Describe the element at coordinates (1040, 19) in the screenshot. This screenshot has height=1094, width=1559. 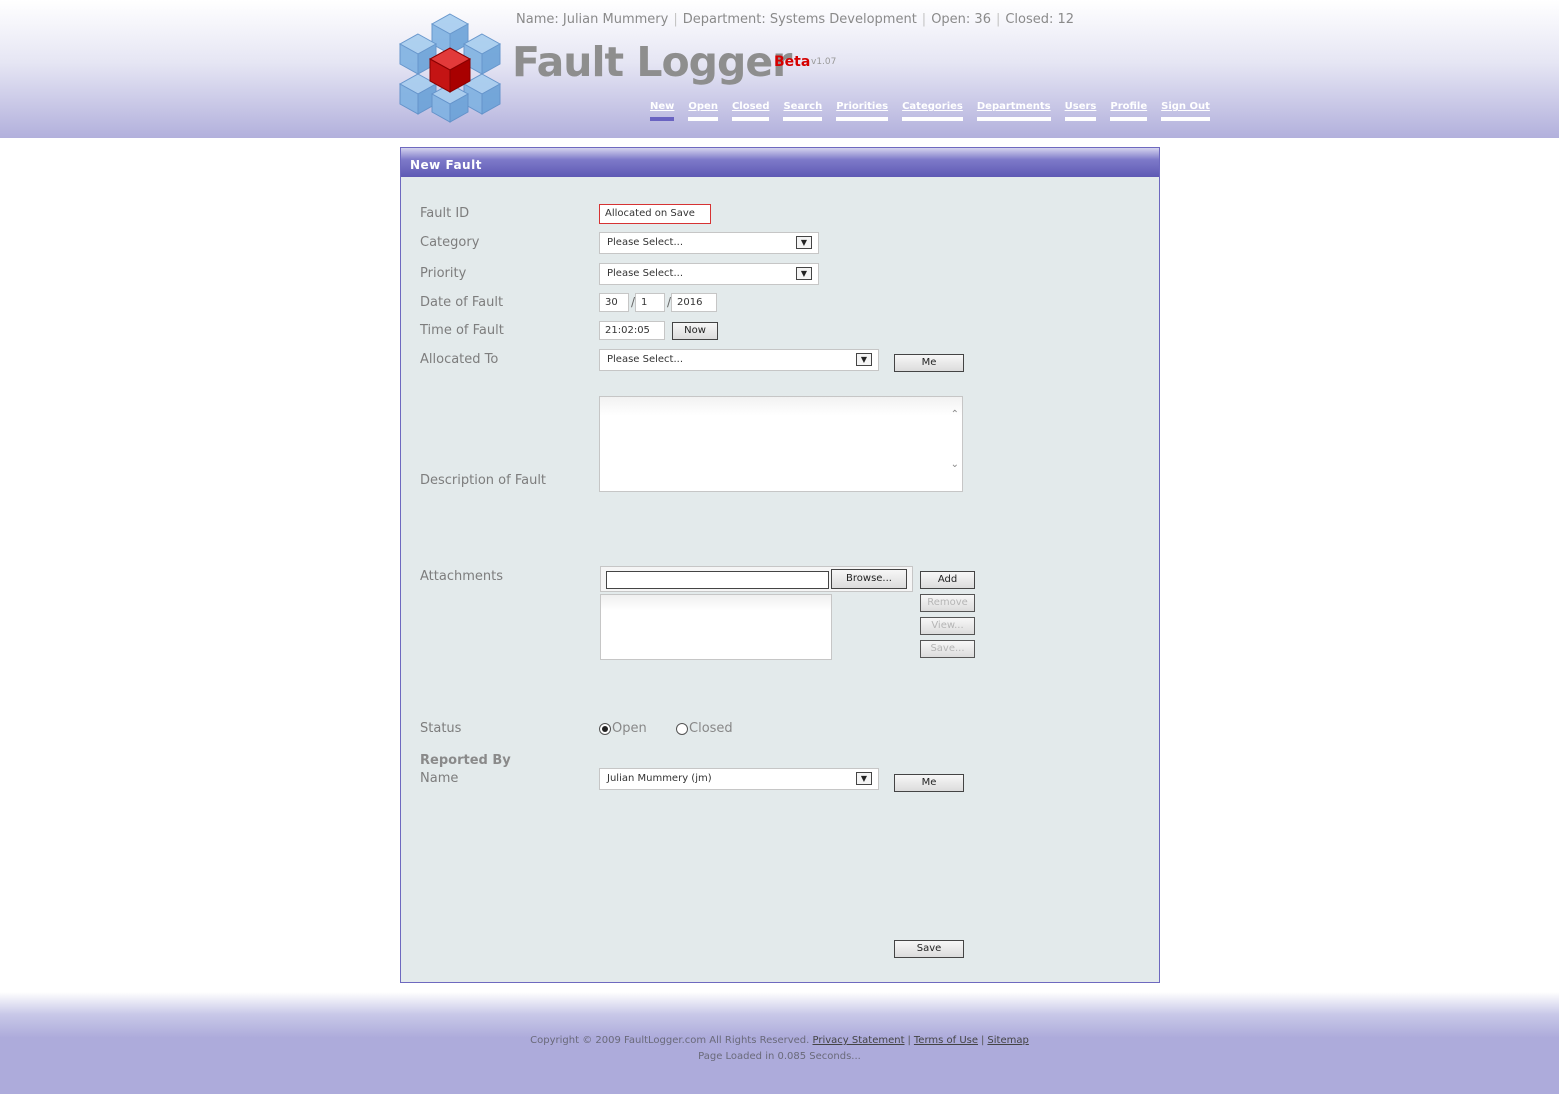
I see `closed-count: Closed: 12` at that location.